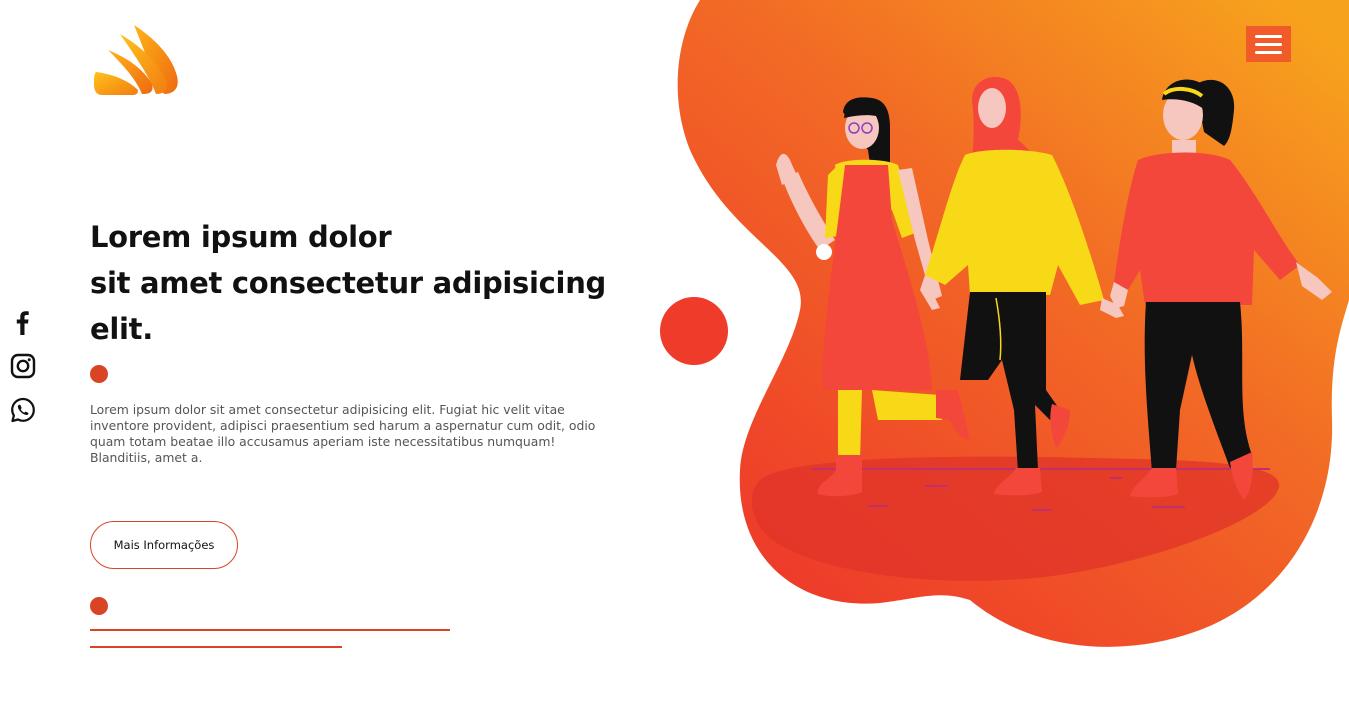 Image resolution: width=1349 pixels, height=727 pixels. Describe the element at coordinates (136, 60) in the screenshot. I see `brand-logo` at that location.